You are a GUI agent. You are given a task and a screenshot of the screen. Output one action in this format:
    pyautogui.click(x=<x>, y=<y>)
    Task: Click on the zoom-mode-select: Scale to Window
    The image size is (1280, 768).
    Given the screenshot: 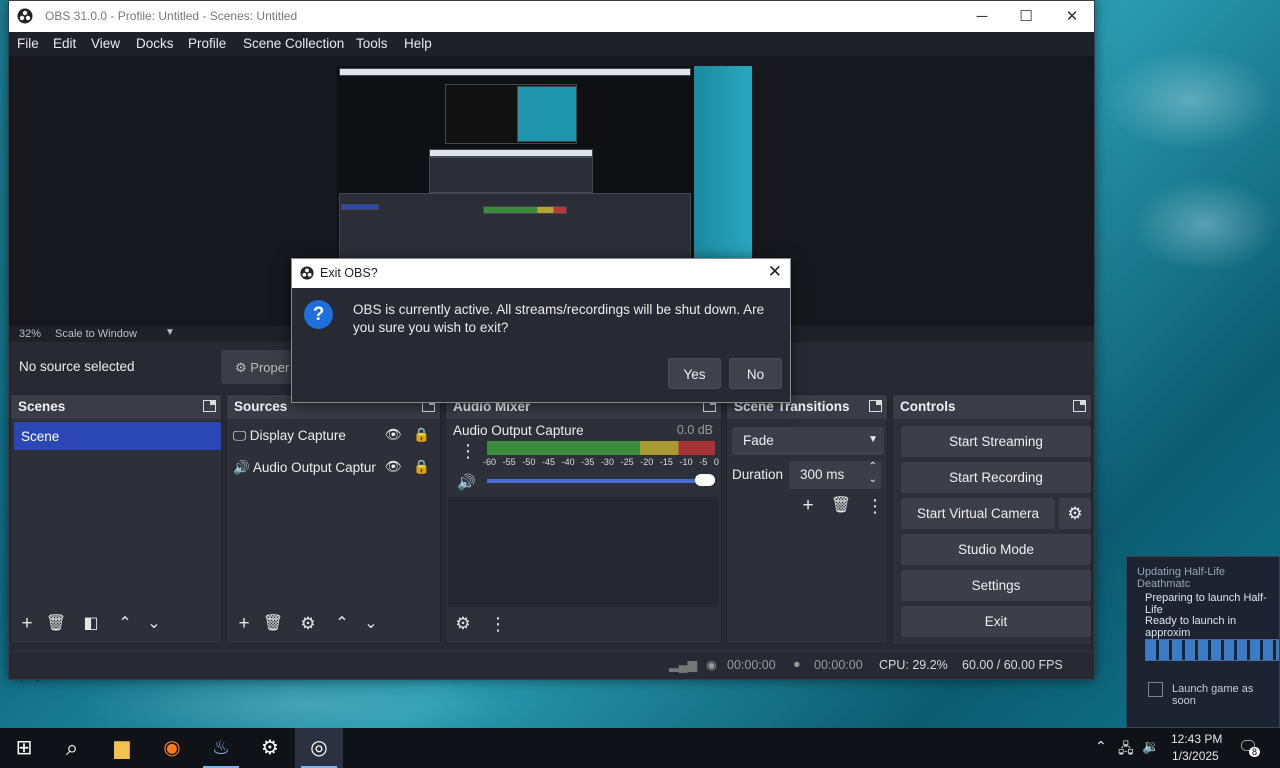 What is the action you would take?
    pyautogui.click(x=96, y=334)
    